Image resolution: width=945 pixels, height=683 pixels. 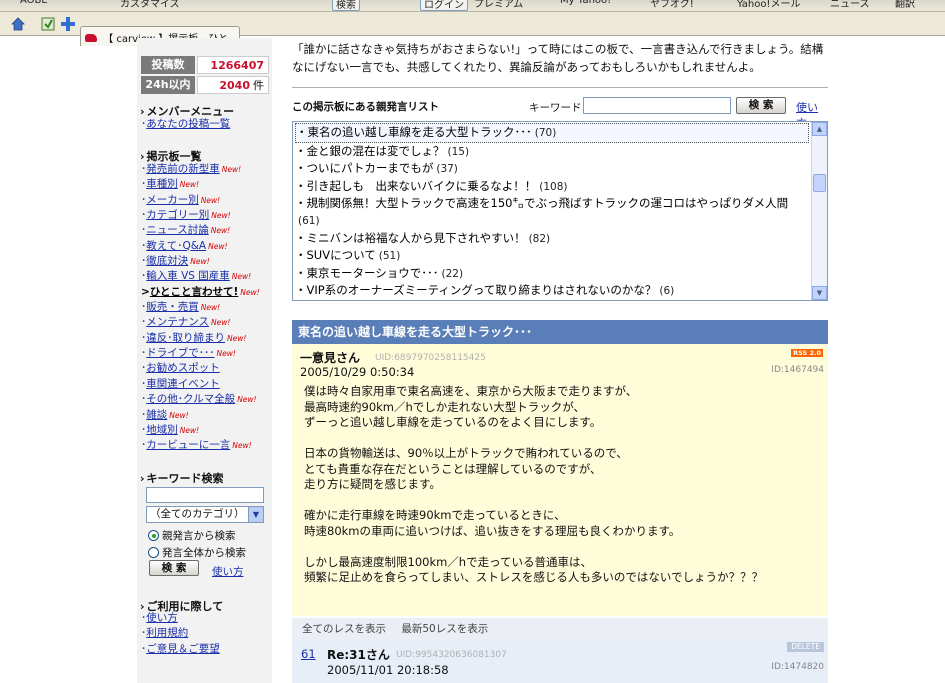 I want to click on board-link: カテゴリー別, so click(x=177, y=215).